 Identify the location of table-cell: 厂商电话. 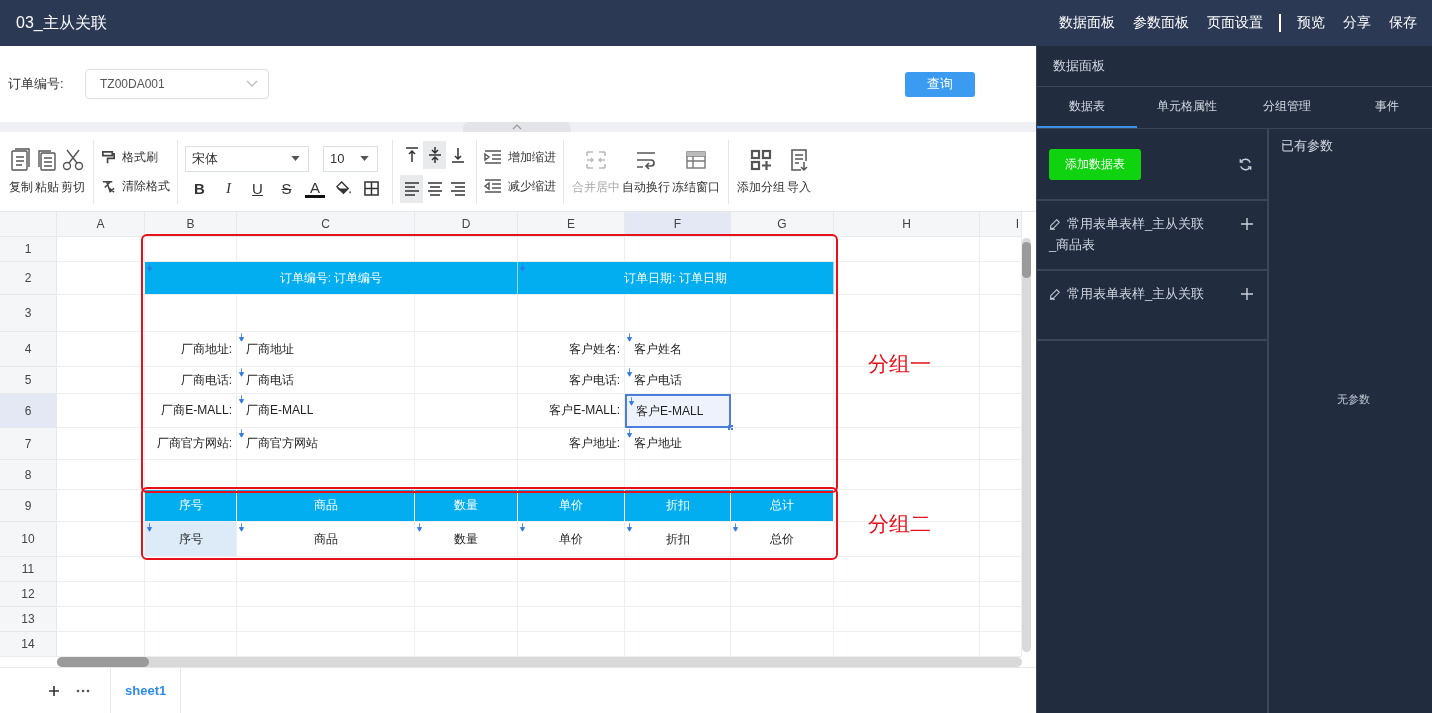
(326, 380).